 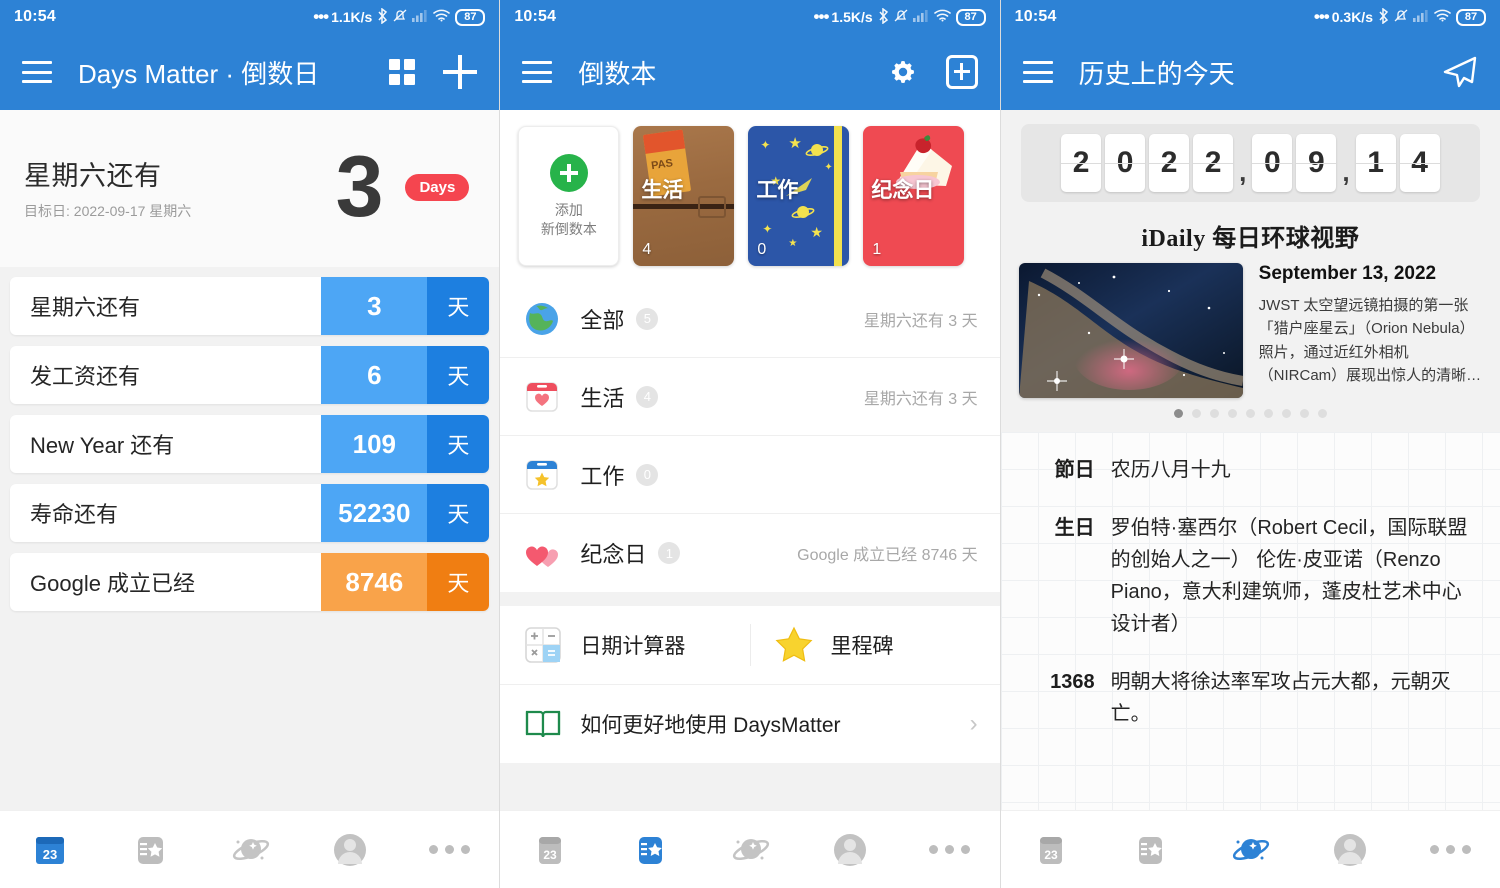 What do you see at coordinates (961, 72) in the screenshot?
I see `add-box-icon` at bounding box center [961, 72].